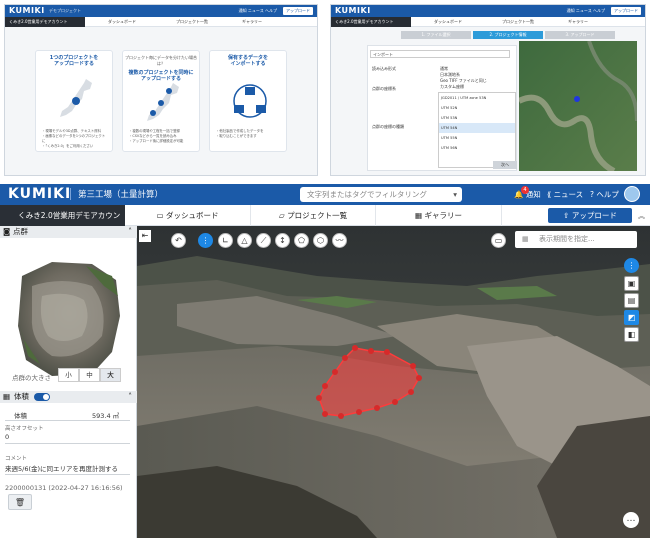 This screenshot has width=650, height=538. I want to click on crs-option: UTM 55N, so click(477, 138).